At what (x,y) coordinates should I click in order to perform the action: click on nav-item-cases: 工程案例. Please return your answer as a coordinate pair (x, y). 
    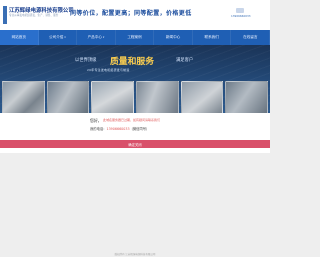
    Looking at the image, I should click on (135, 37).